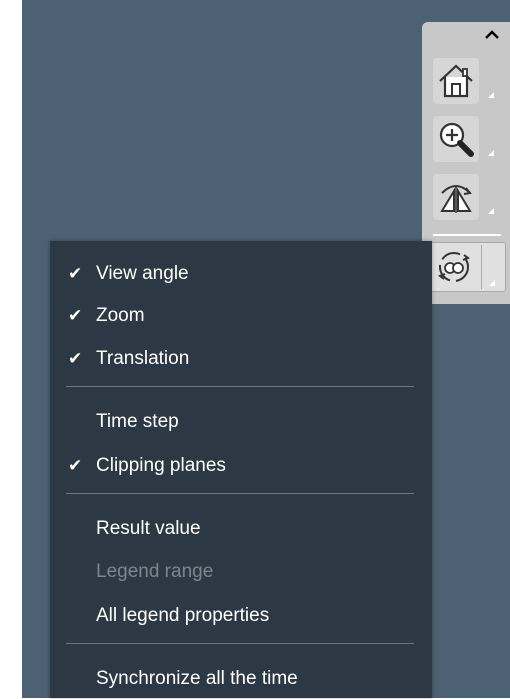 The height and width of the screenshot is (699, 510). Describe the element at coordinates (155, 571) in the screenshot. I see `menu-item-label: Legend range` at that location.